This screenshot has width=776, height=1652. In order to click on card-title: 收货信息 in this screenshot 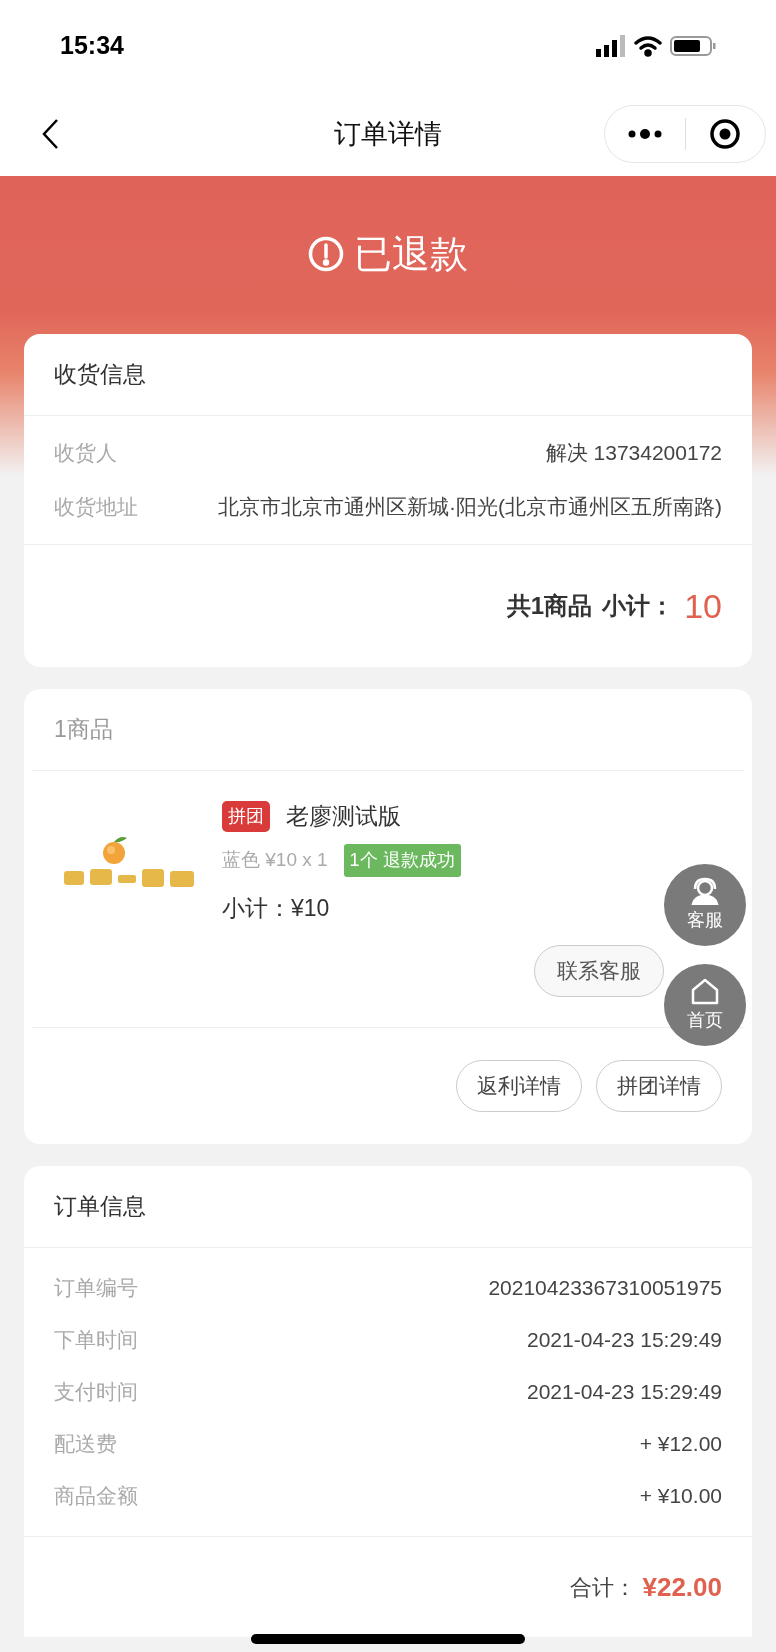, I will do `click(100, 375)`.